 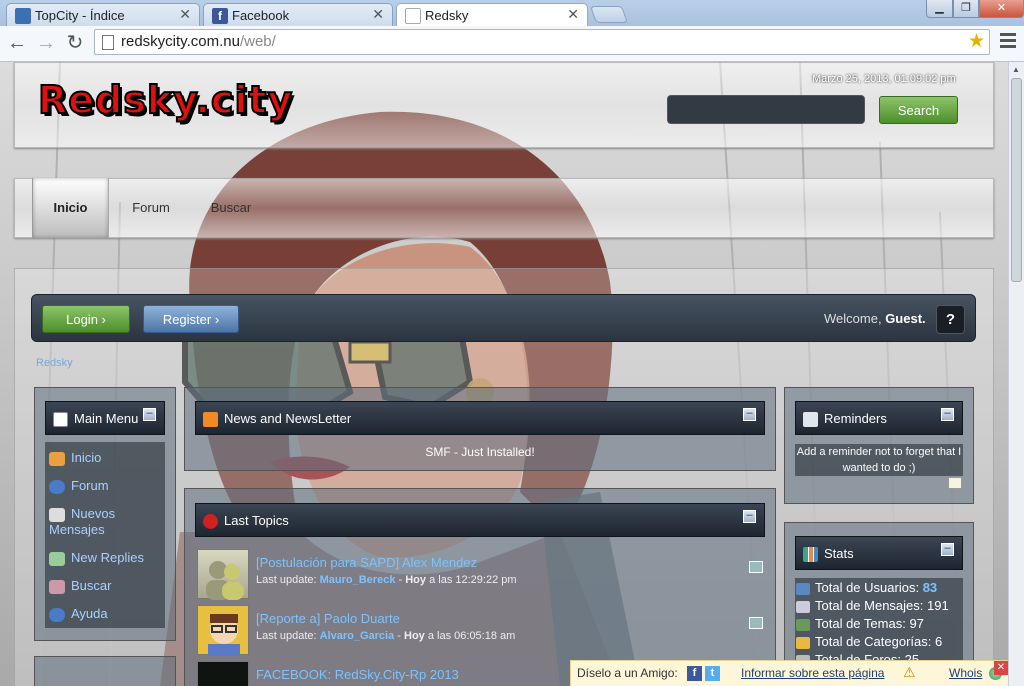 I want to click on menu-item-ayuda: Ayuda, so click(x=78, y=614).